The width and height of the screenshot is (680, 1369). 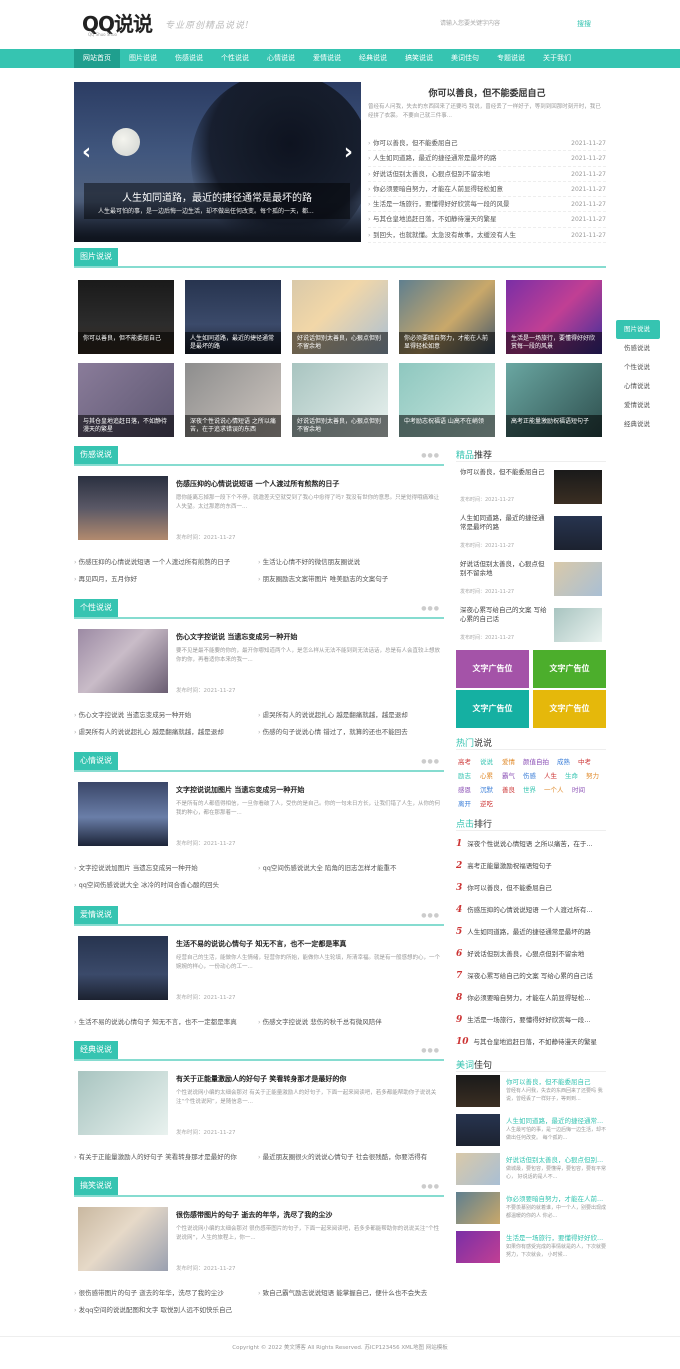 I want to click on nav-item: 个性说说, so click(x=235, y=58).